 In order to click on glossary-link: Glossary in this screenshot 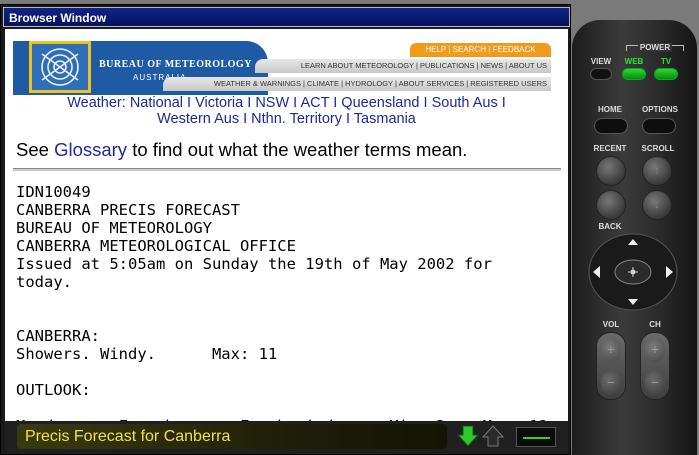, I will do `click(90, 149)`.